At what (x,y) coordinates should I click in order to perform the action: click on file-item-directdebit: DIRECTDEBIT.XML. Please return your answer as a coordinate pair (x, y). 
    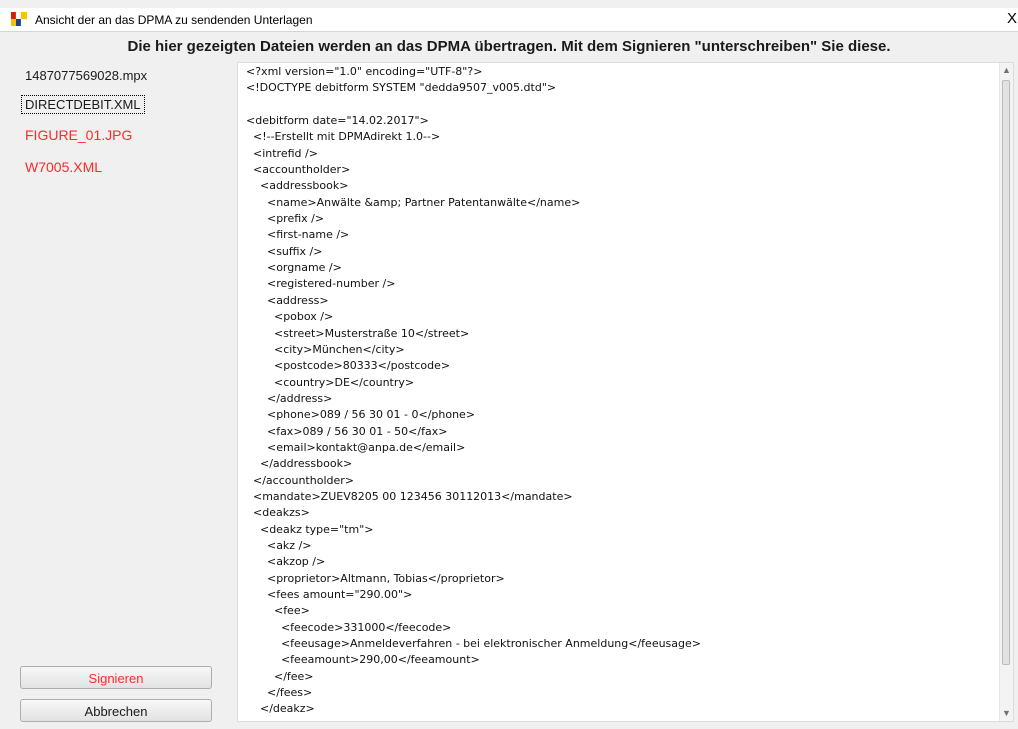
    Looking at the image, I should click on (83, 104).